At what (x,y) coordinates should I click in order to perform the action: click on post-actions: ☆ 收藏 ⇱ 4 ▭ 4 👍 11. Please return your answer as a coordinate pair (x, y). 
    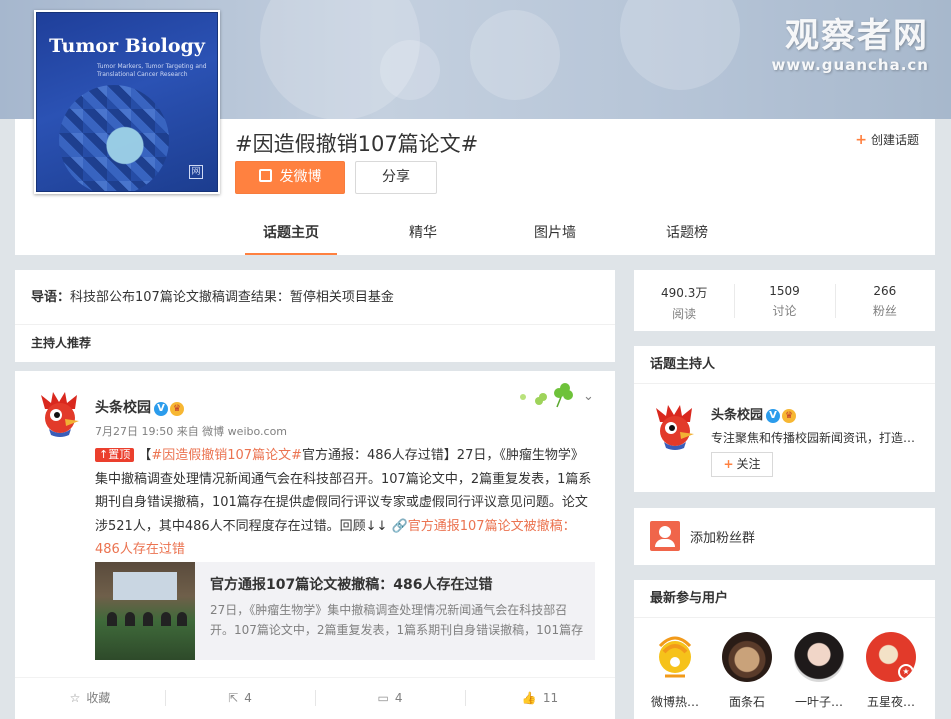
    Looking at the image, I should click on (315, 698).